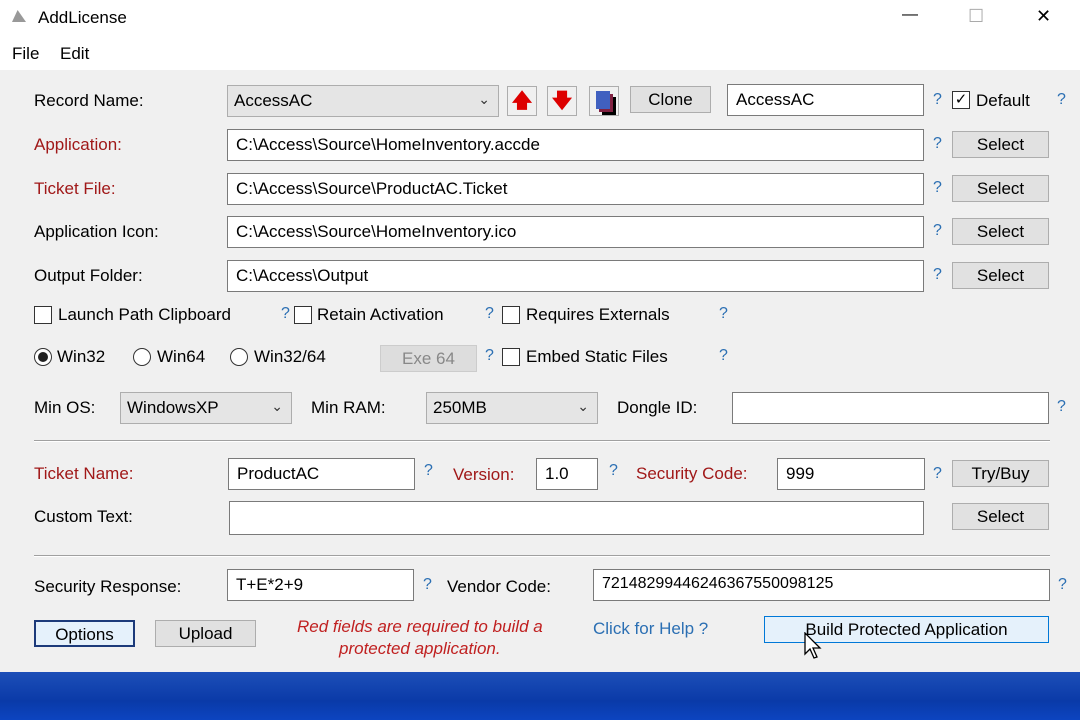 The width and height of the screenshot is (1080, 720). I want to click on exe64-button: Exe 64, so click(428, 358).